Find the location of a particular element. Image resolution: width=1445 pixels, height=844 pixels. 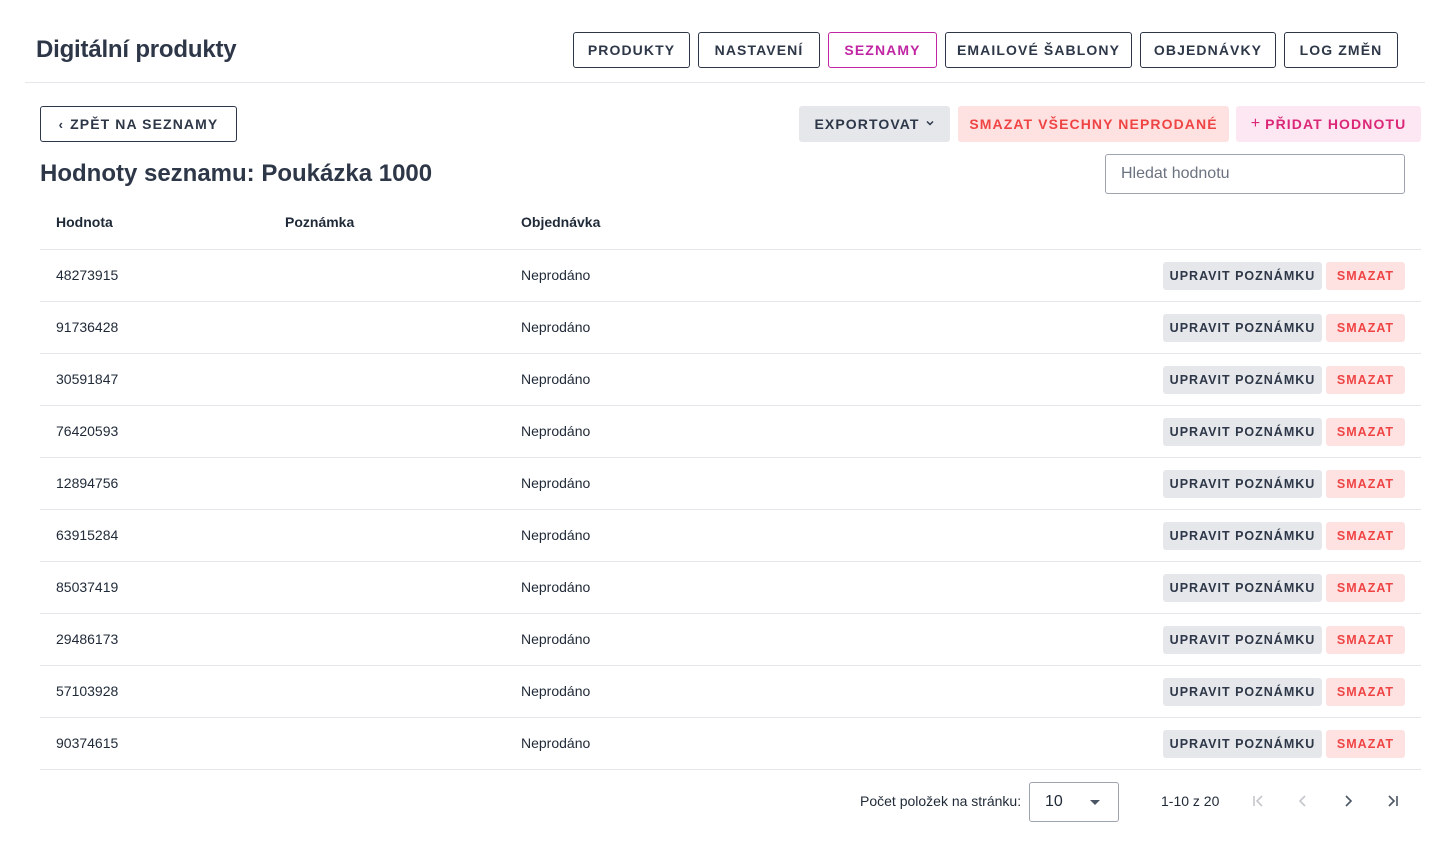

previous-page-icon is located at coordinates (1303, 801).